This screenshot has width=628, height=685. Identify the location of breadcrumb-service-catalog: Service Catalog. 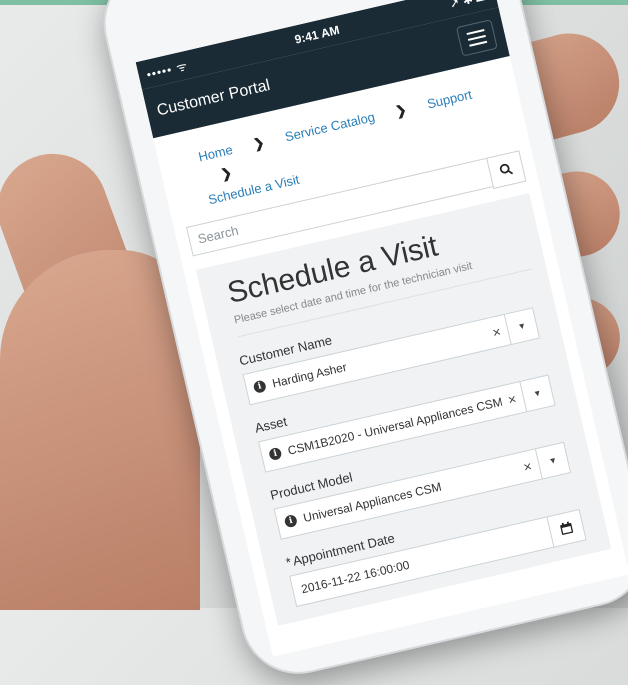
(329, 126).